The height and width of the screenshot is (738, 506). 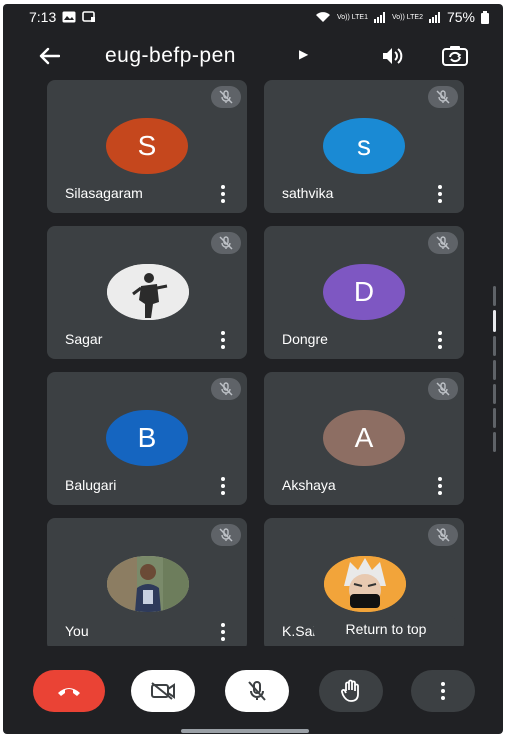 I want to click on avatar: S, so click(x=147, y=146).